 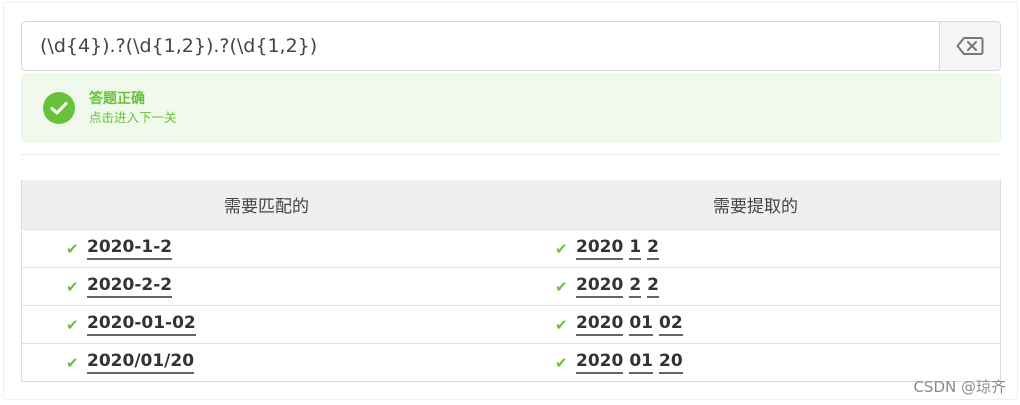 I want to click on regex-input-row, so click(x=511, y=46).